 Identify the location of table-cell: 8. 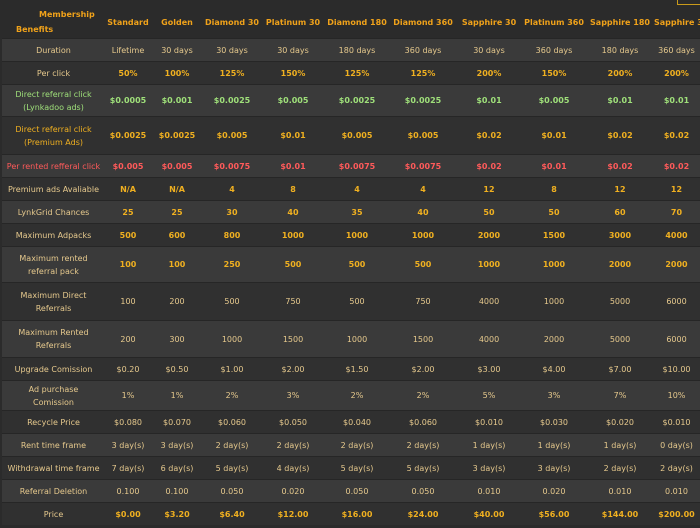
(554, 188).